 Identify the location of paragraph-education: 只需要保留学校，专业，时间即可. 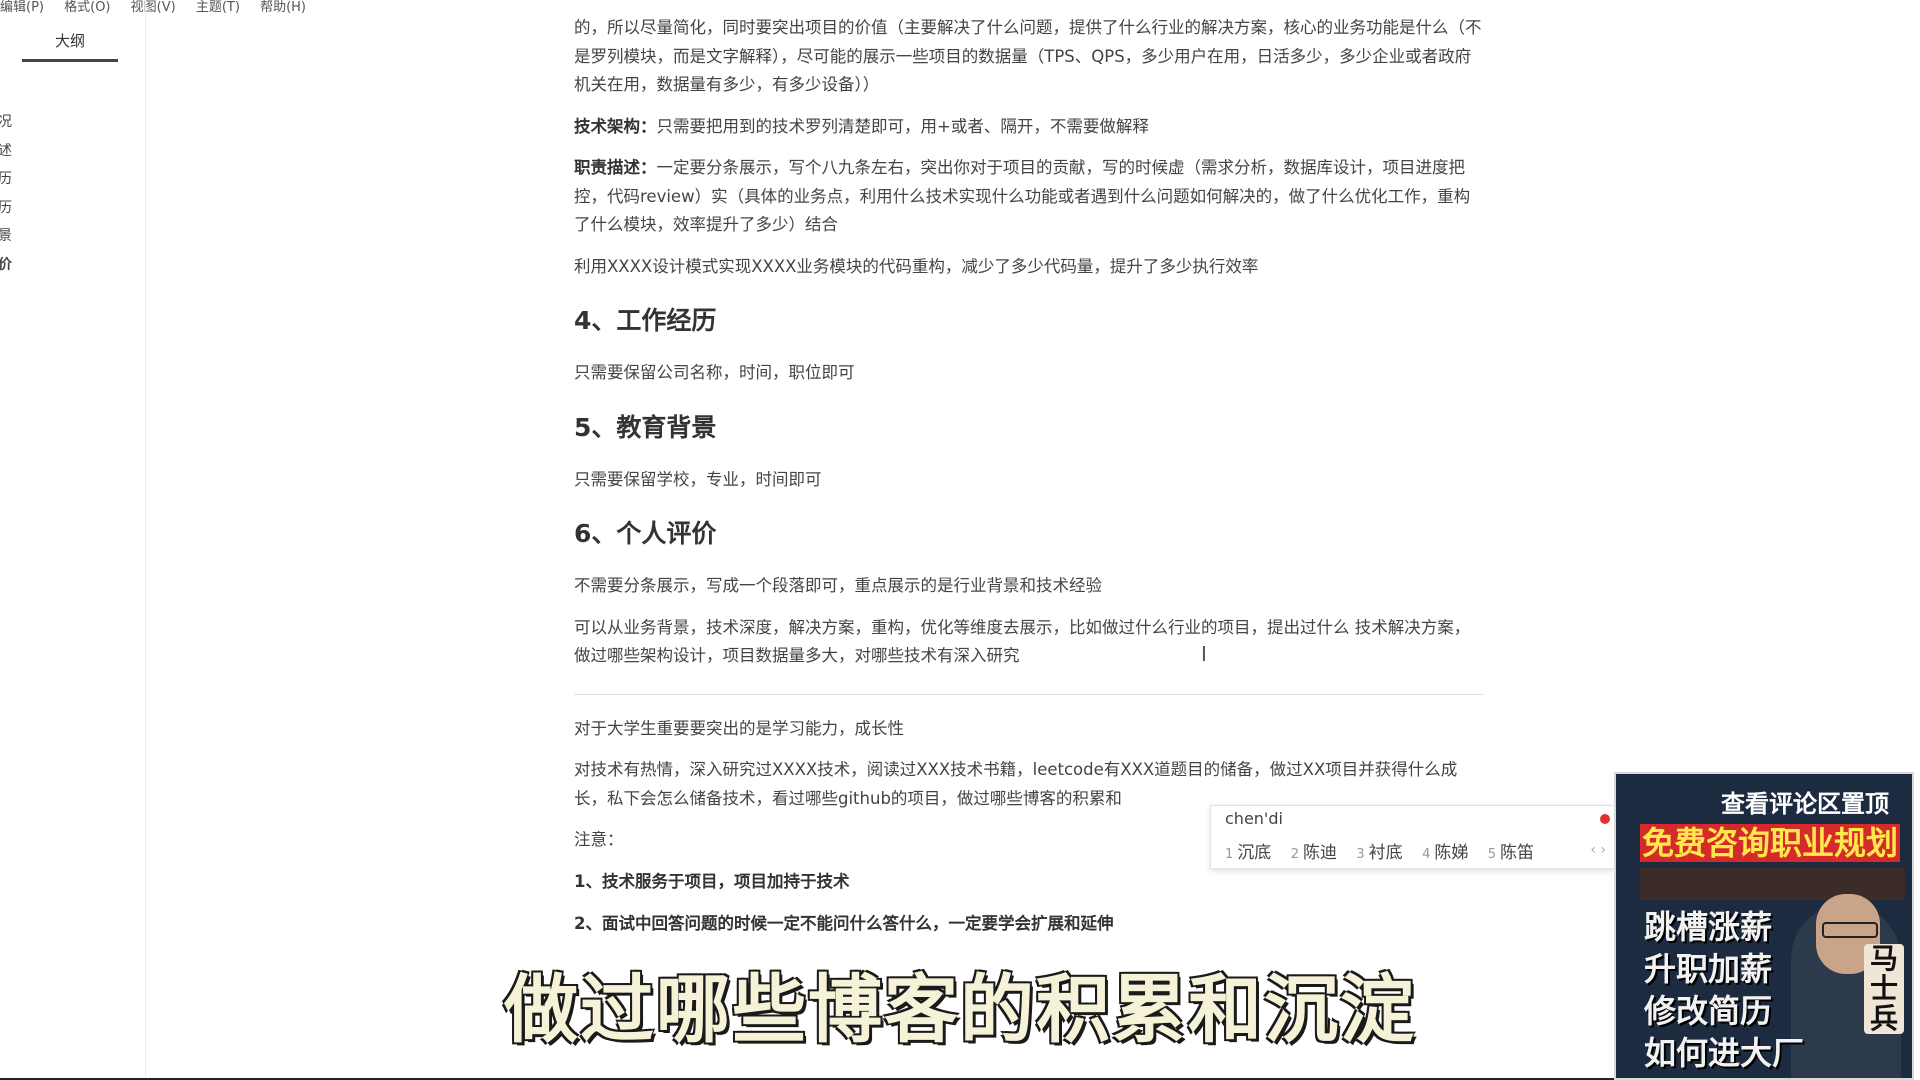
(698, 479).